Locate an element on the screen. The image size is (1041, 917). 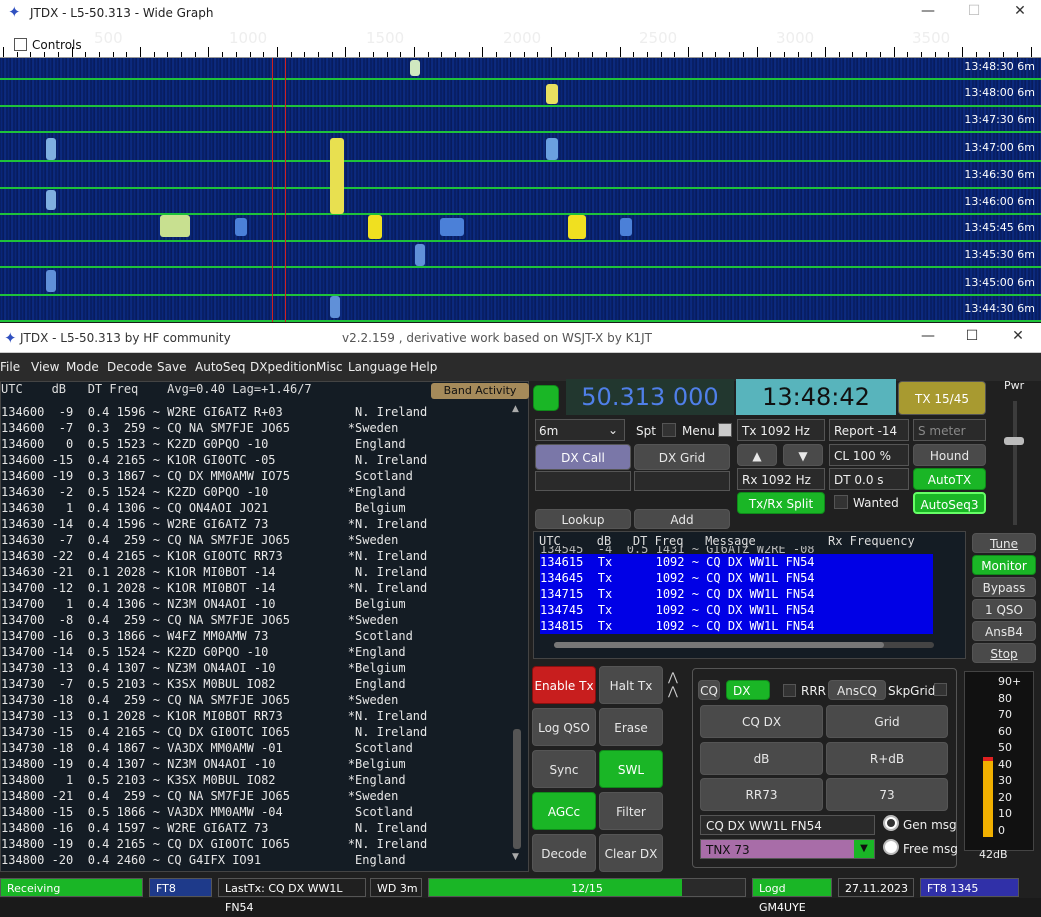
menu-language: Language is located at coordinates (377, 367).